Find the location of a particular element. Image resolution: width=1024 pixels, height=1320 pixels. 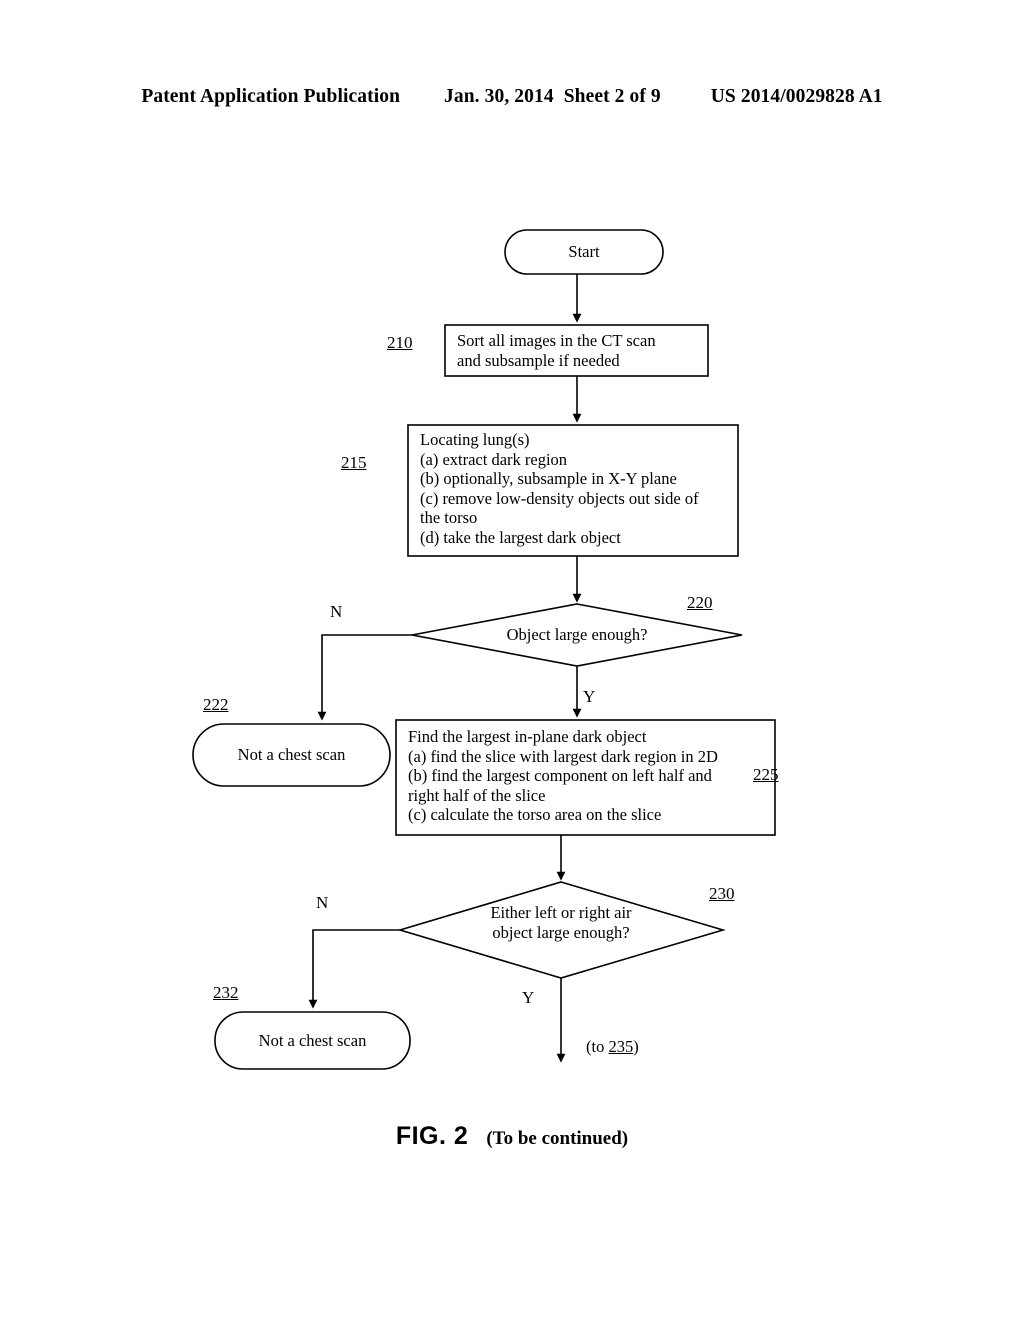

branch-label-230-no: N is located at coordinates (322, 902).